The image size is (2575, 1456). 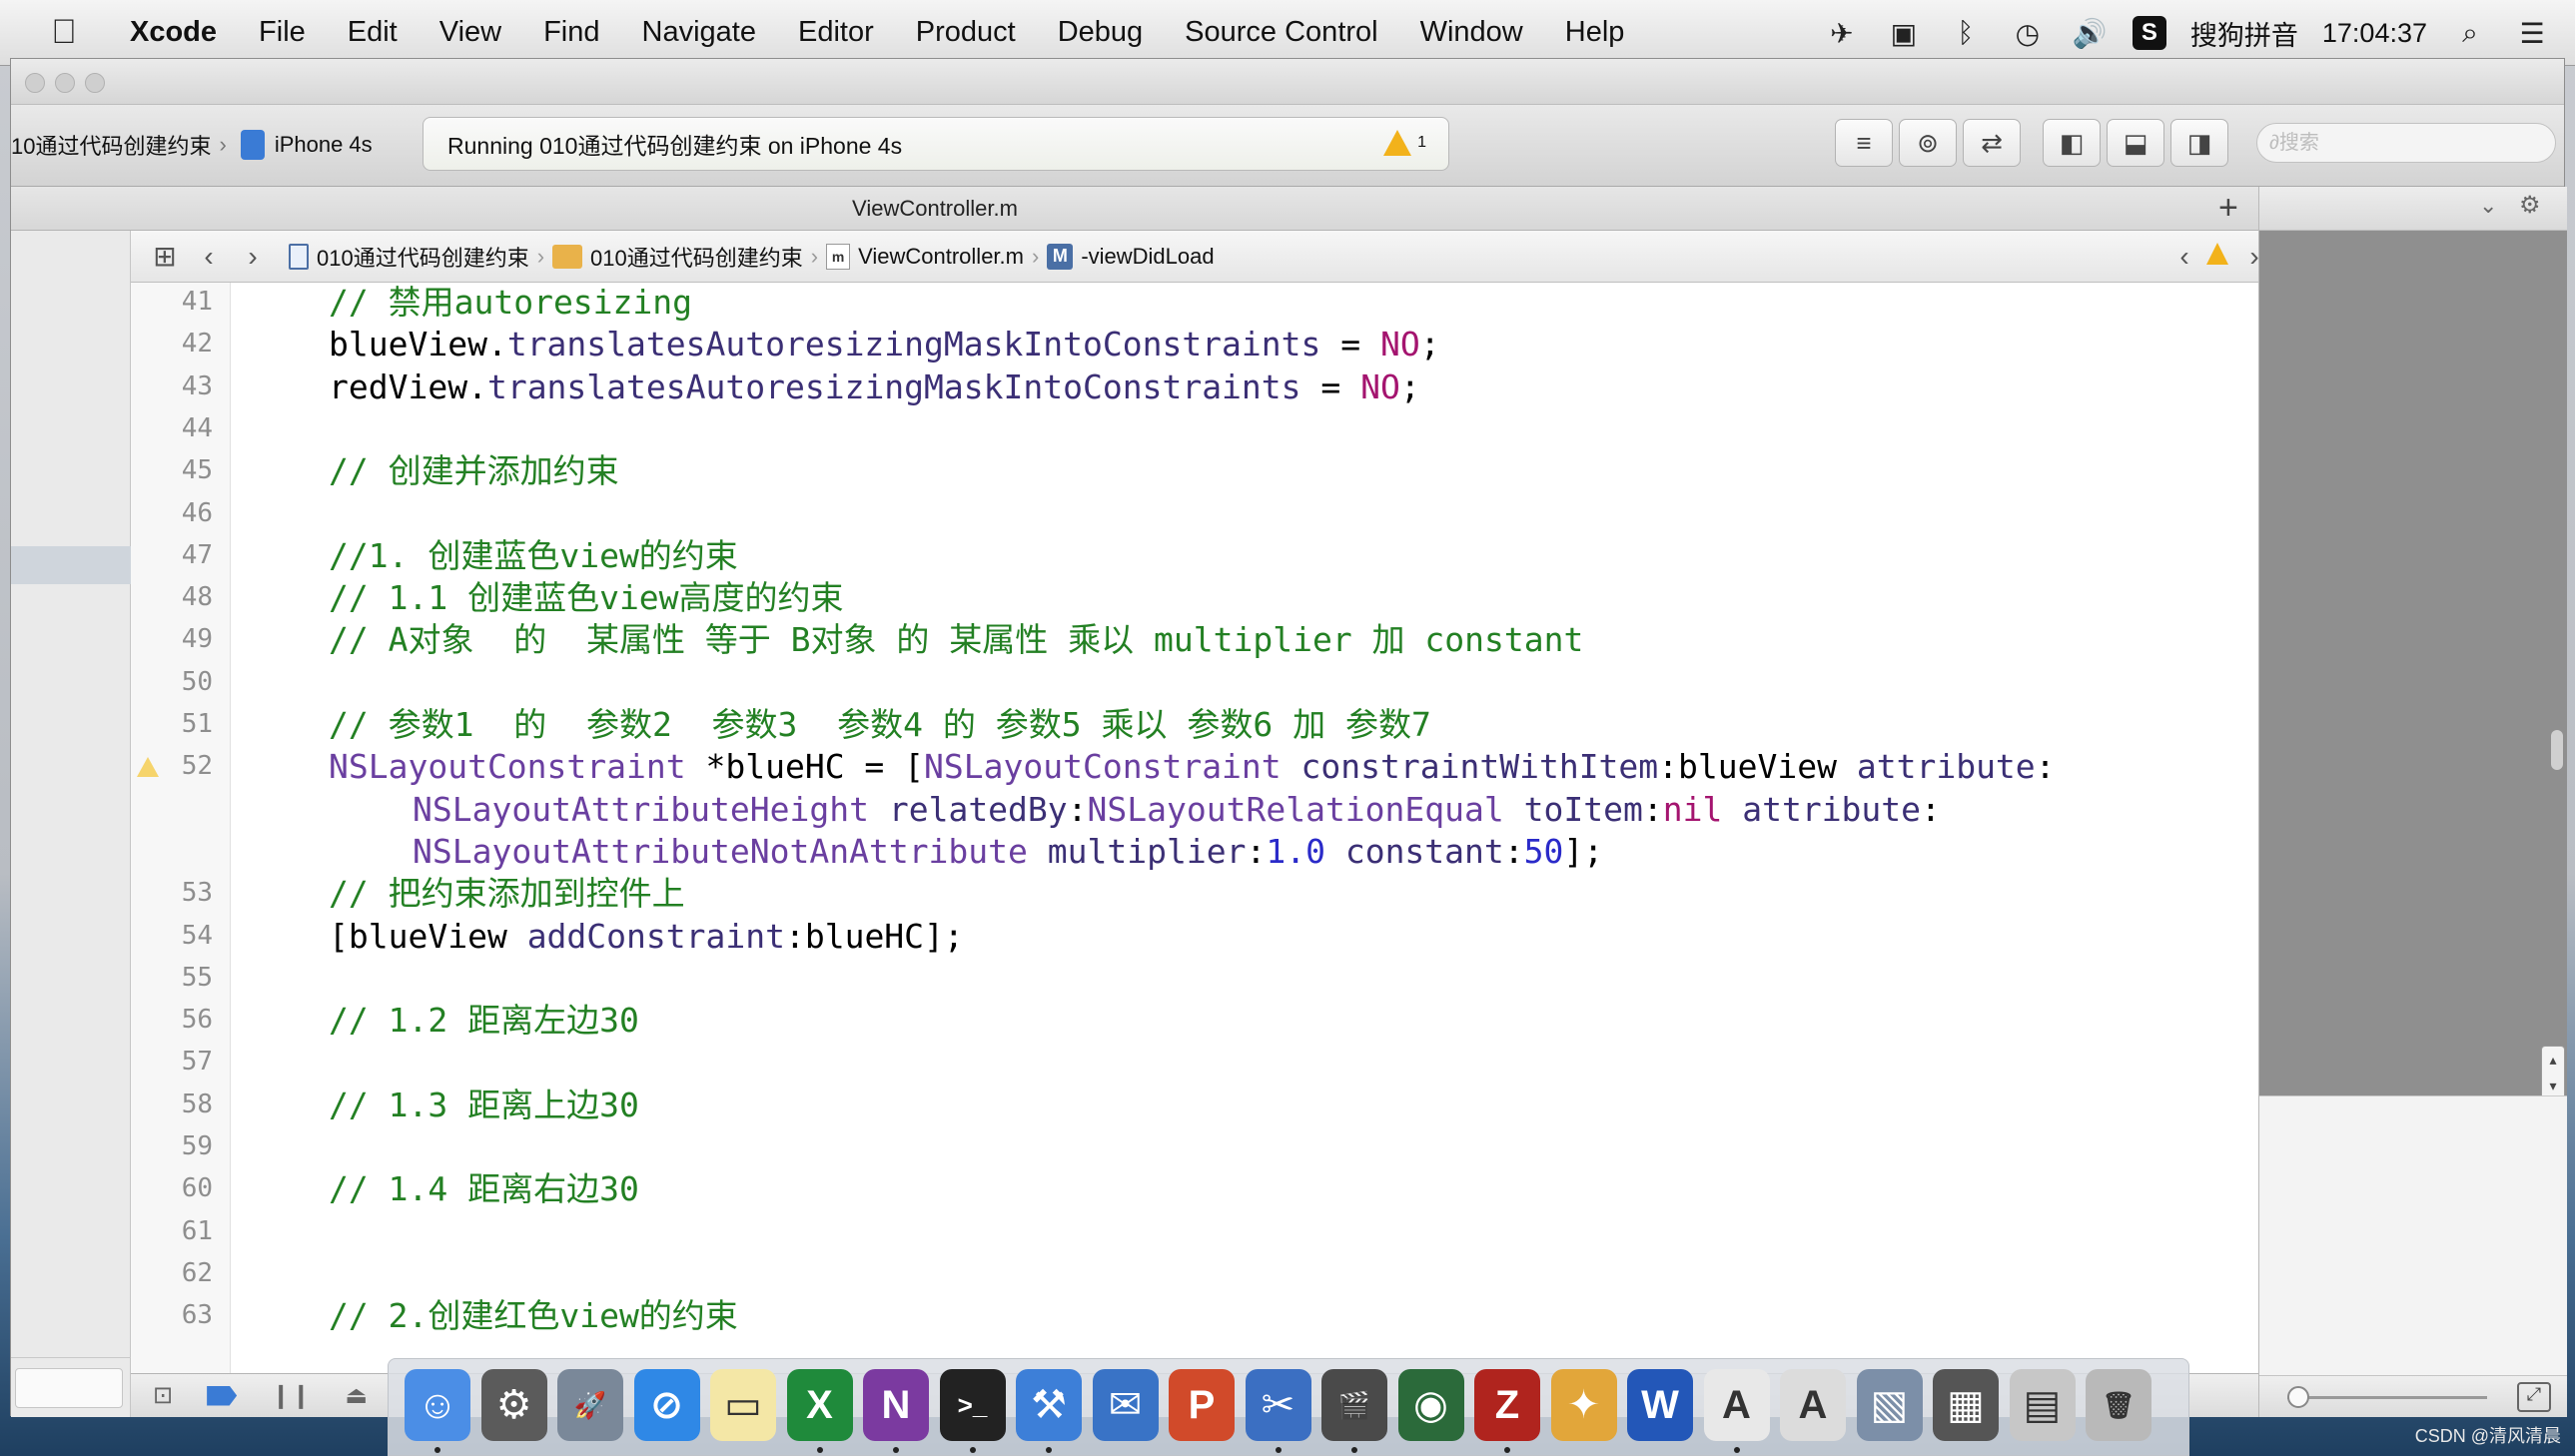 What do you see at coordinates (2135, 143) in the screenshot?
I see `toggle-debug-area-button: ⬓` at bounding box center [2135, 143].